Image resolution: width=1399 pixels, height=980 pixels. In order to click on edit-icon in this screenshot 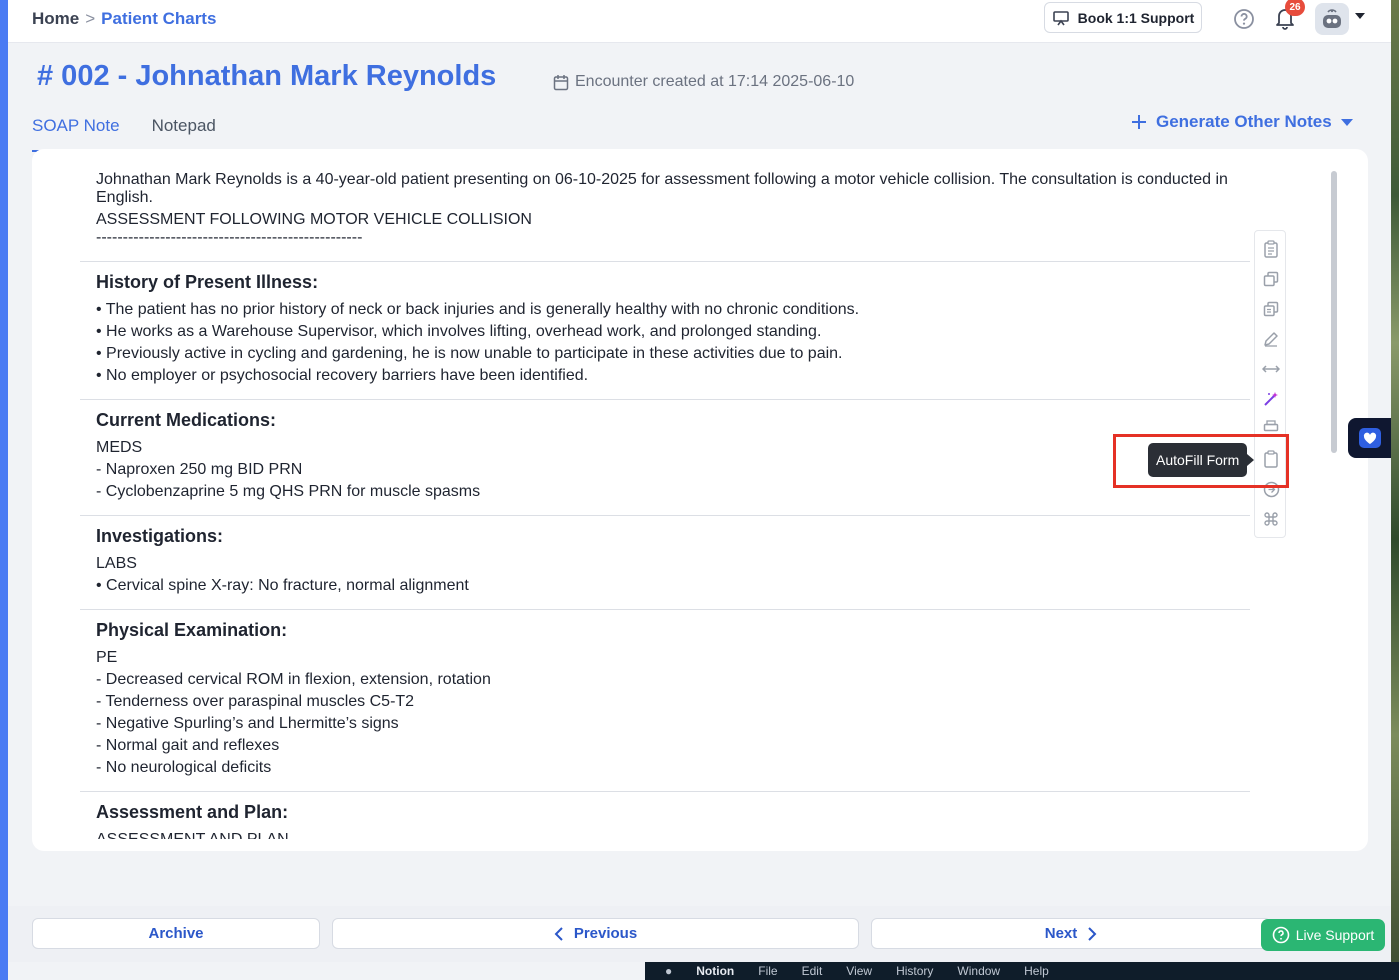, I will do `click(1271, 339)`.